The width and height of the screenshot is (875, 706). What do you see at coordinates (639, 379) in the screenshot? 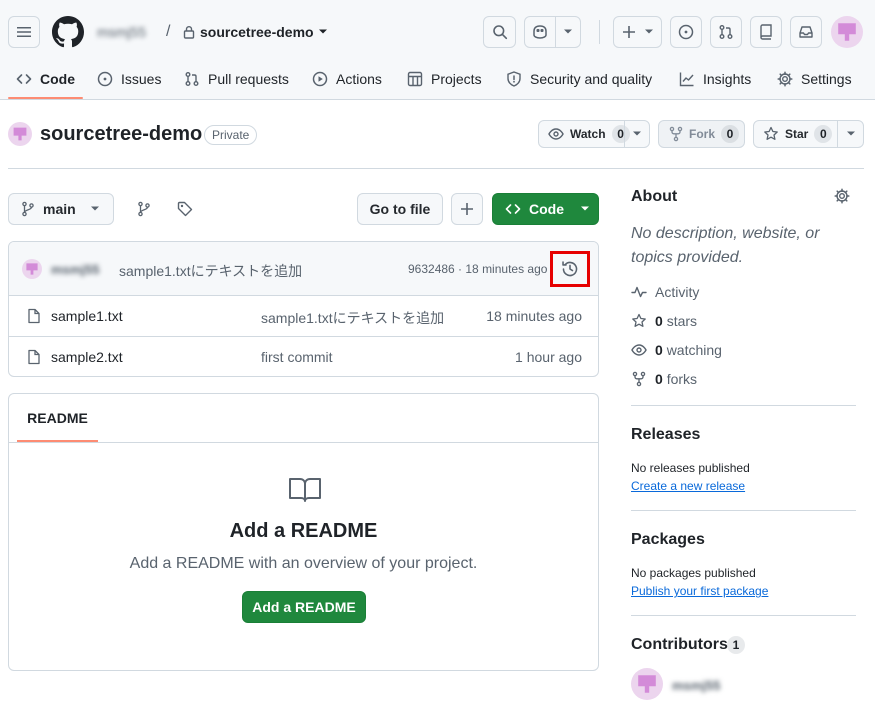
I see `fork-icon` at bounding box center [639, 379].